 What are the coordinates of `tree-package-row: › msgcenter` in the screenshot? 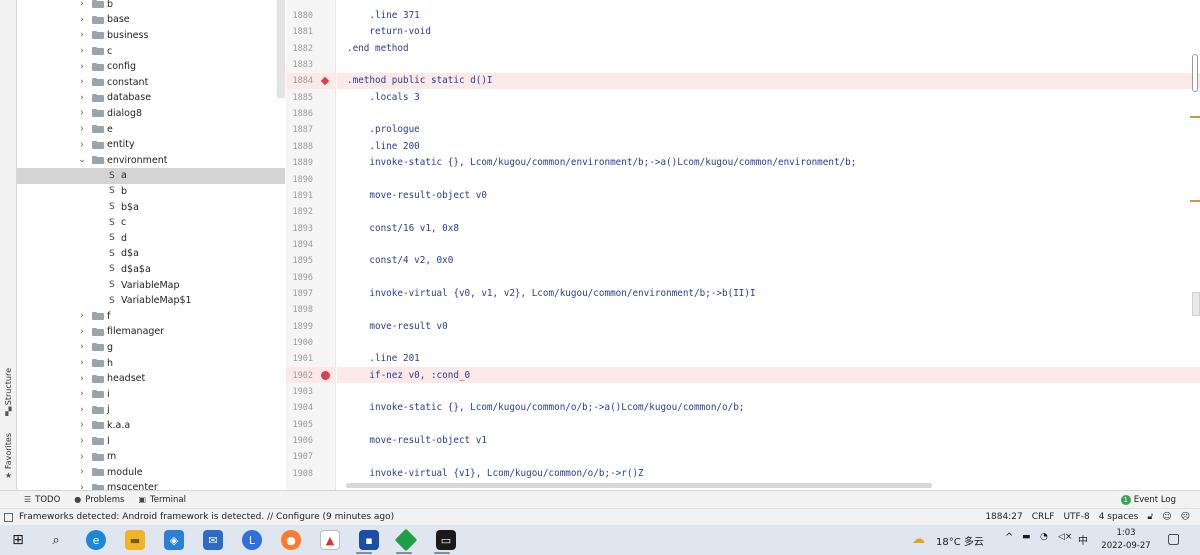 It's located at (151, 485).